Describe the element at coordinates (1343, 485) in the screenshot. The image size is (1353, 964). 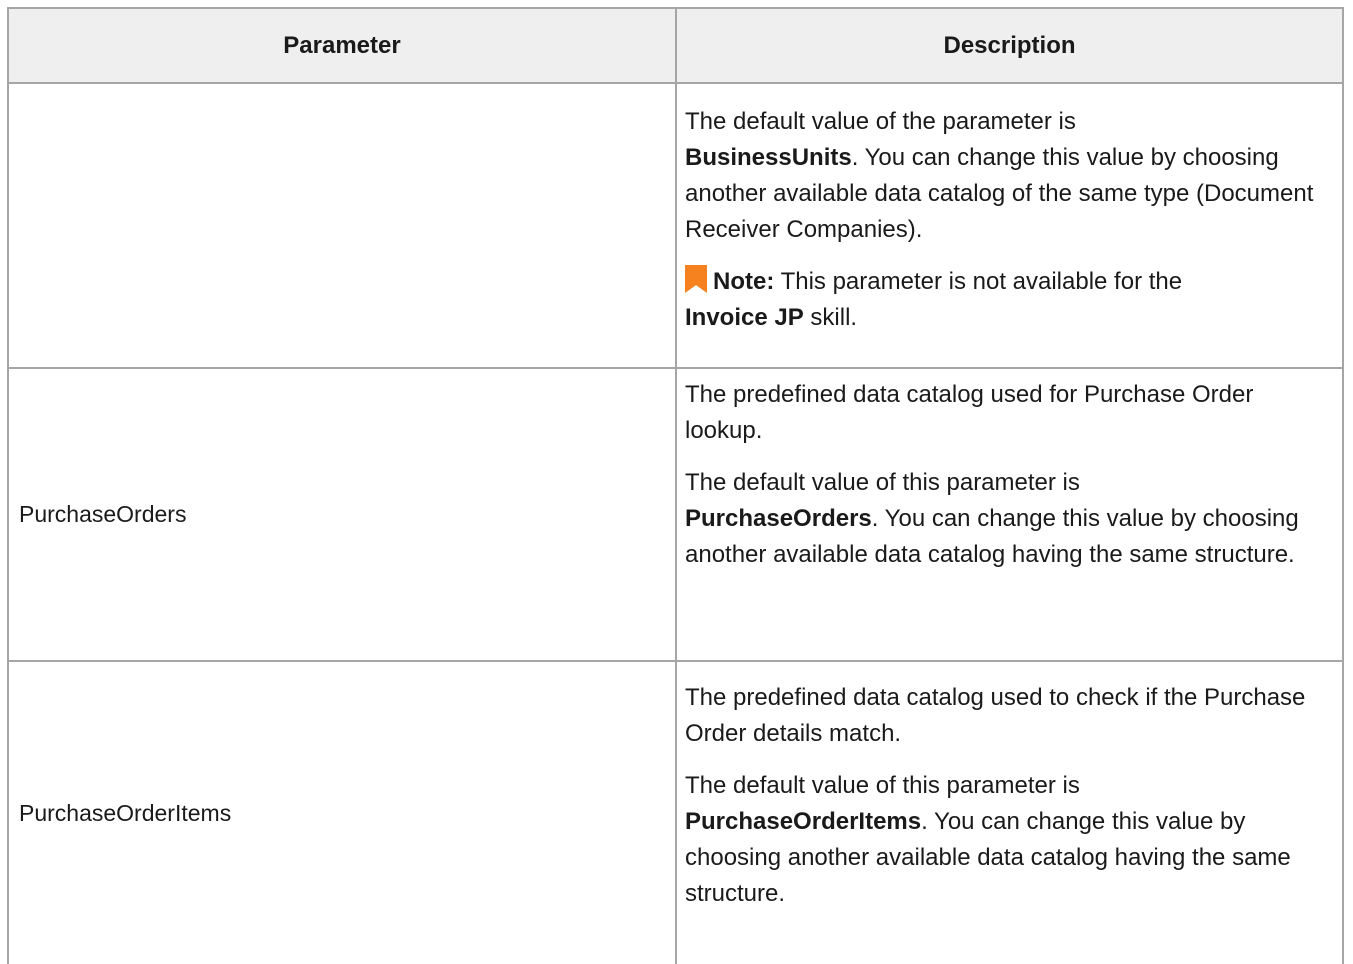
I see `table-border-right` at that location.